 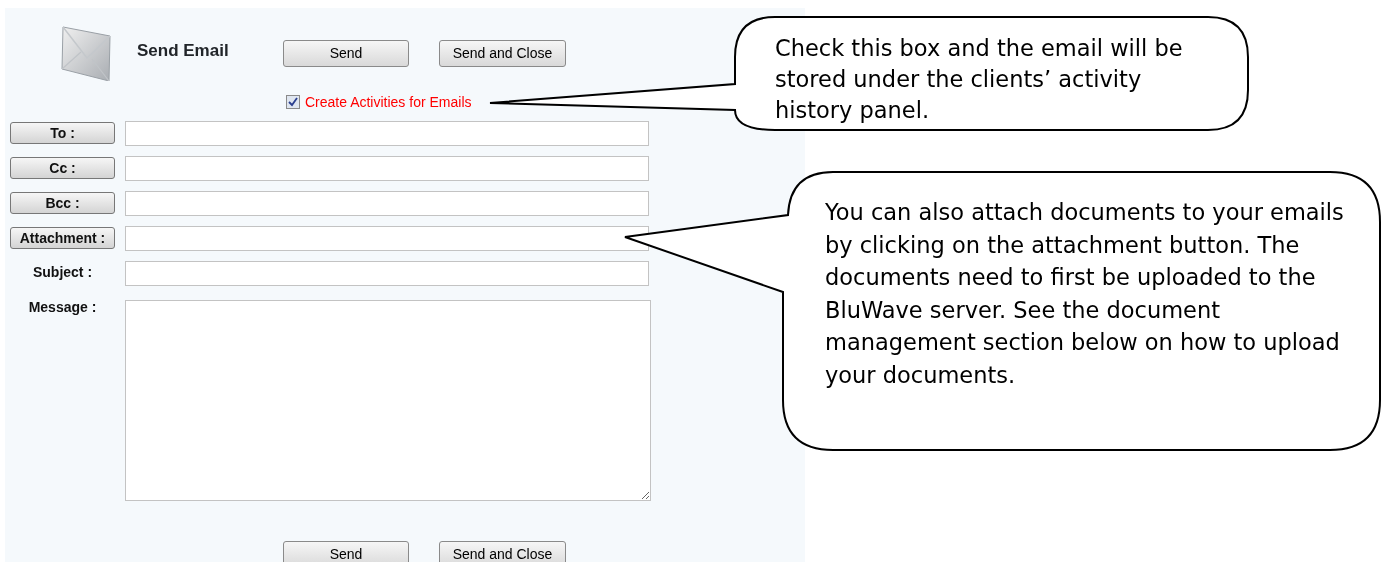 What do you see at coordinates (62, 203) in the screenshot?
I see `field-button: Bcc :` at bounding box center [62, 203].